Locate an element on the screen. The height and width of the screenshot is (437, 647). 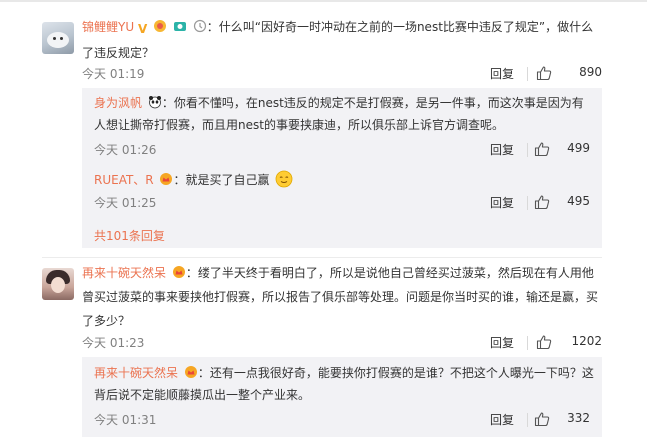
reply-meta: 今天 01:25 回复 495 is located at coordinates (342, 202).